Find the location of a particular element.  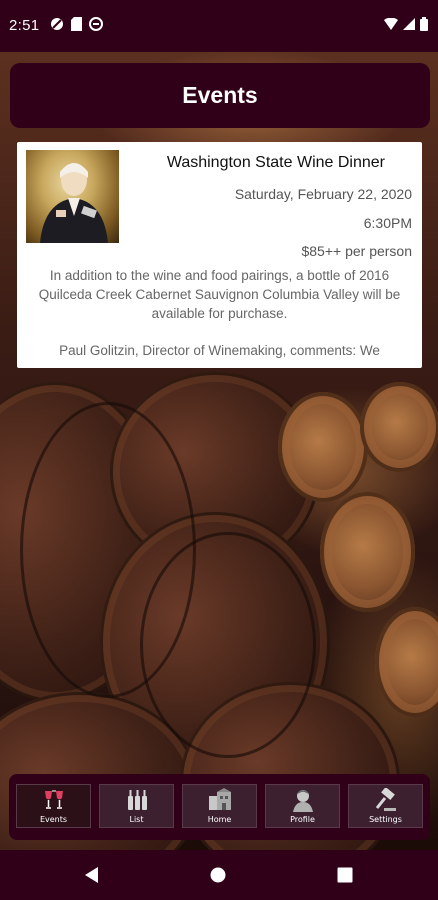

nav-settings-button: Settings is located at coordinates (385, 806).